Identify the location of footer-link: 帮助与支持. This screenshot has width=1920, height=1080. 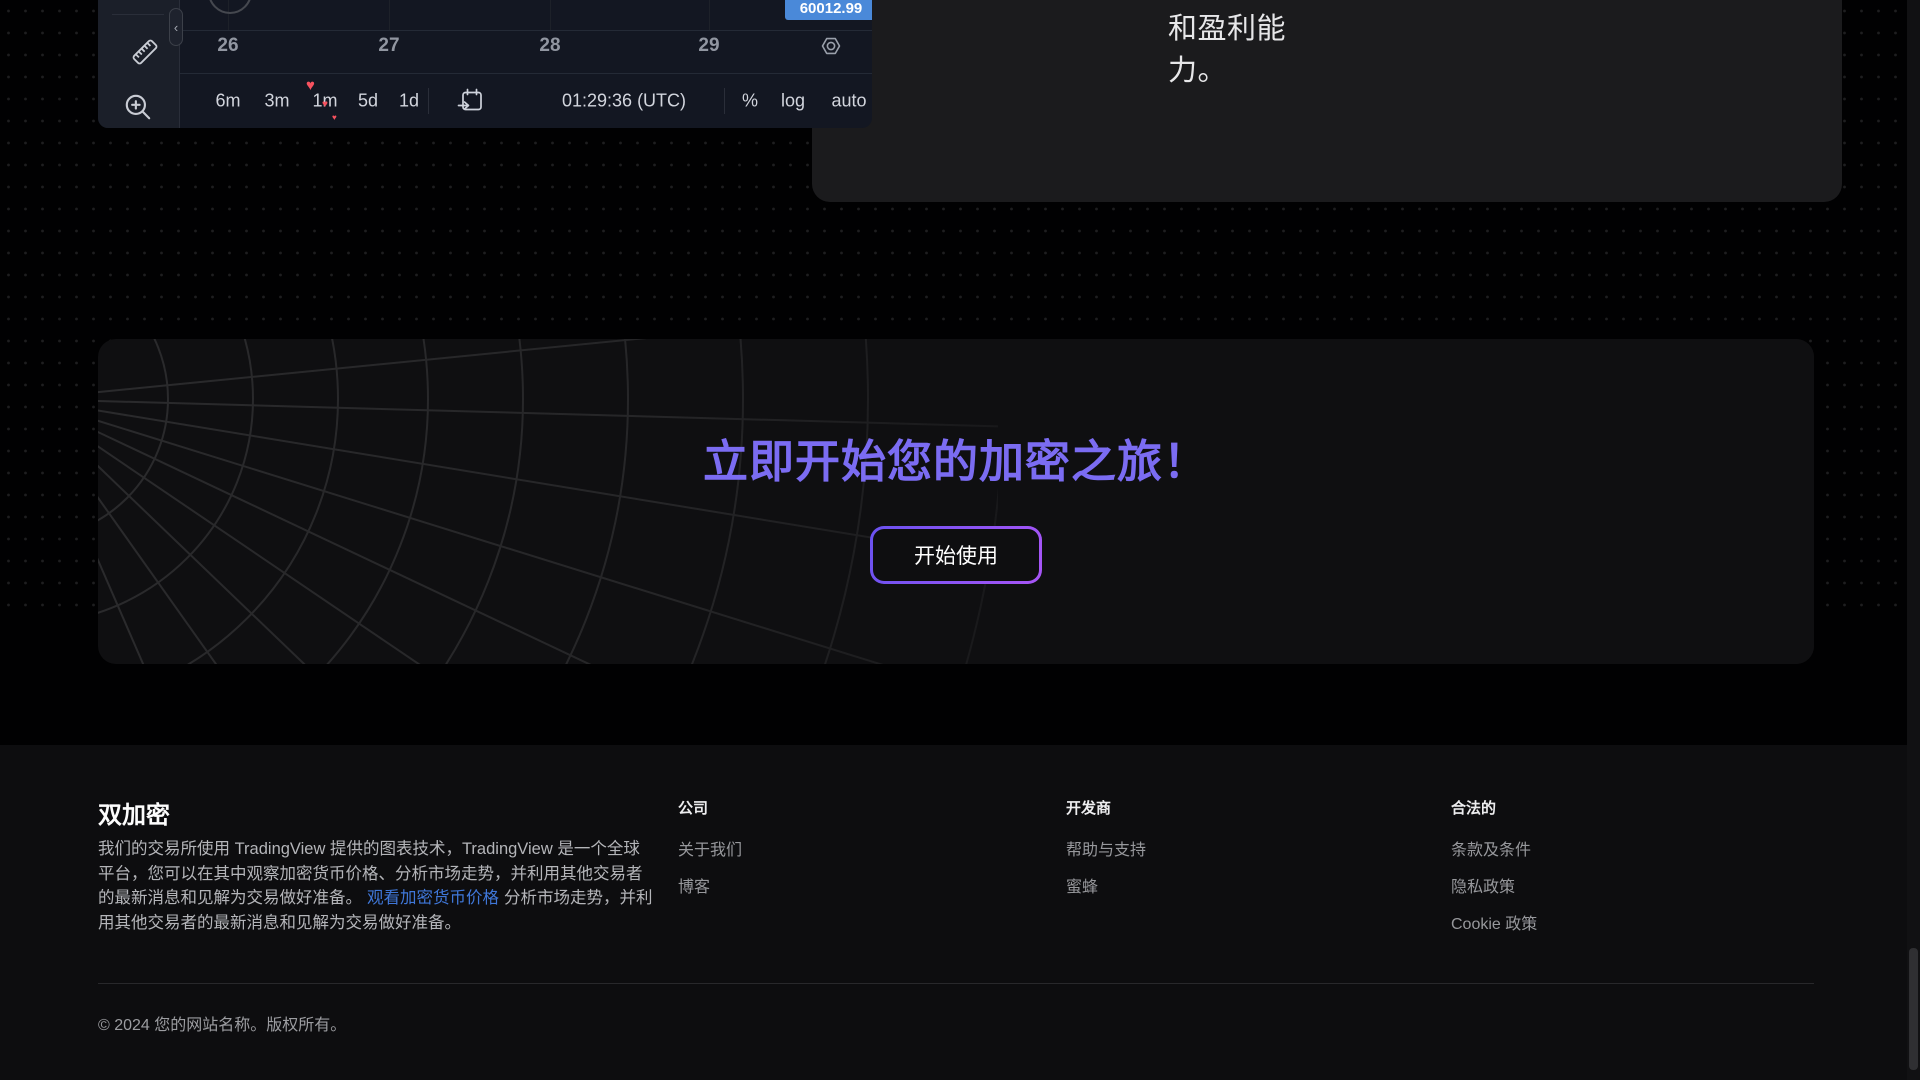
(1106, 851).